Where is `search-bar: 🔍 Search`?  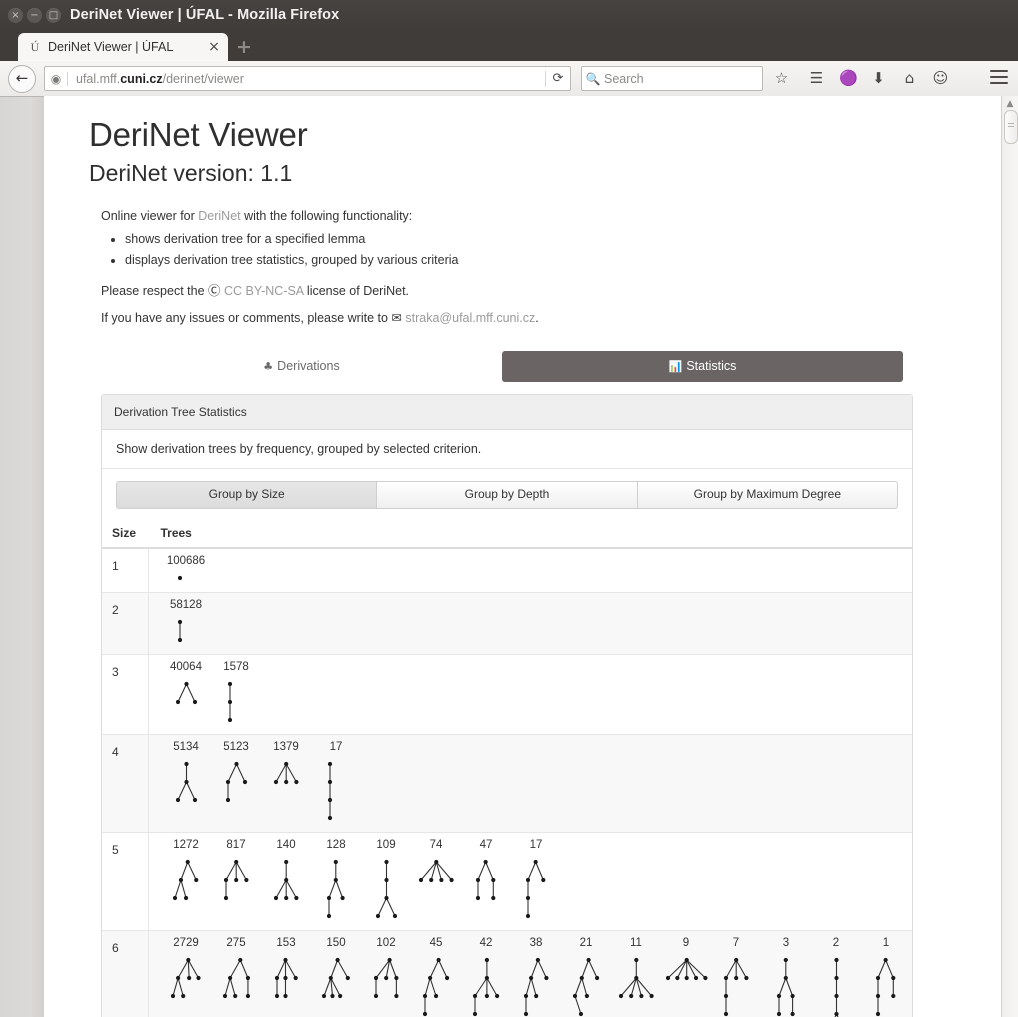
search-bar: 🔍 Search is located at coordinates (672, 78).